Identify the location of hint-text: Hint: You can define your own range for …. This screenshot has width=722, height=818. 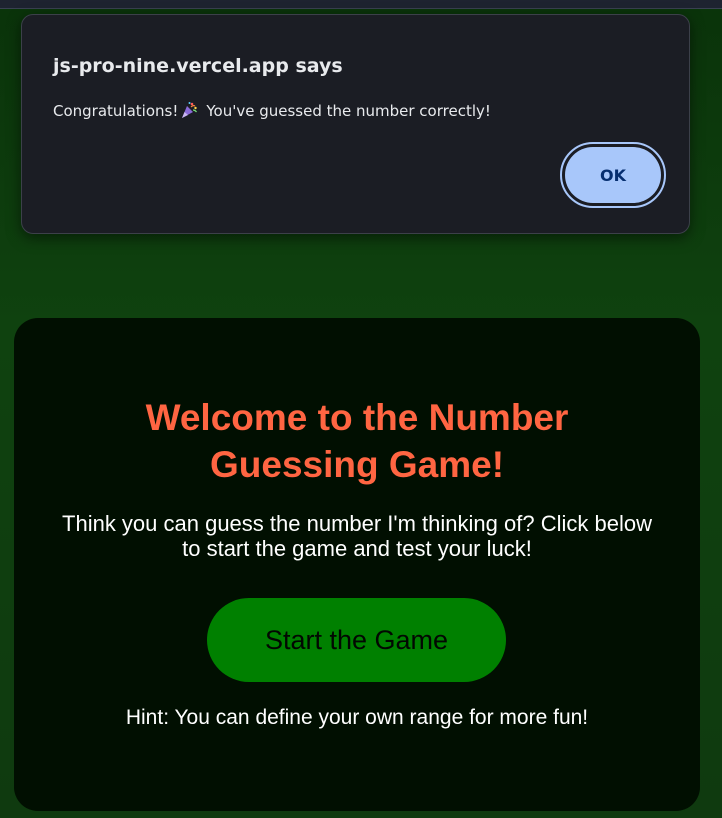
(357, 717).